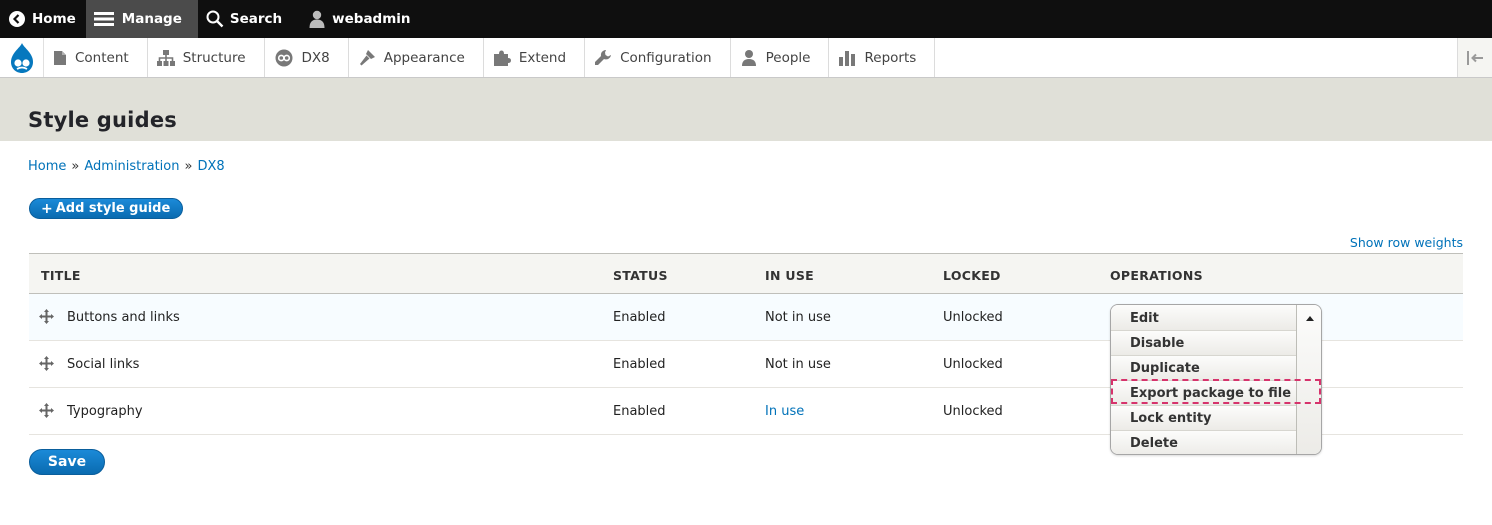 This screenshot has height=525, width=1492. What do you see at coordinates (640, 275) in the screenshot?
I see `column-header-status: STATUS` at bounding box center [640, 275].